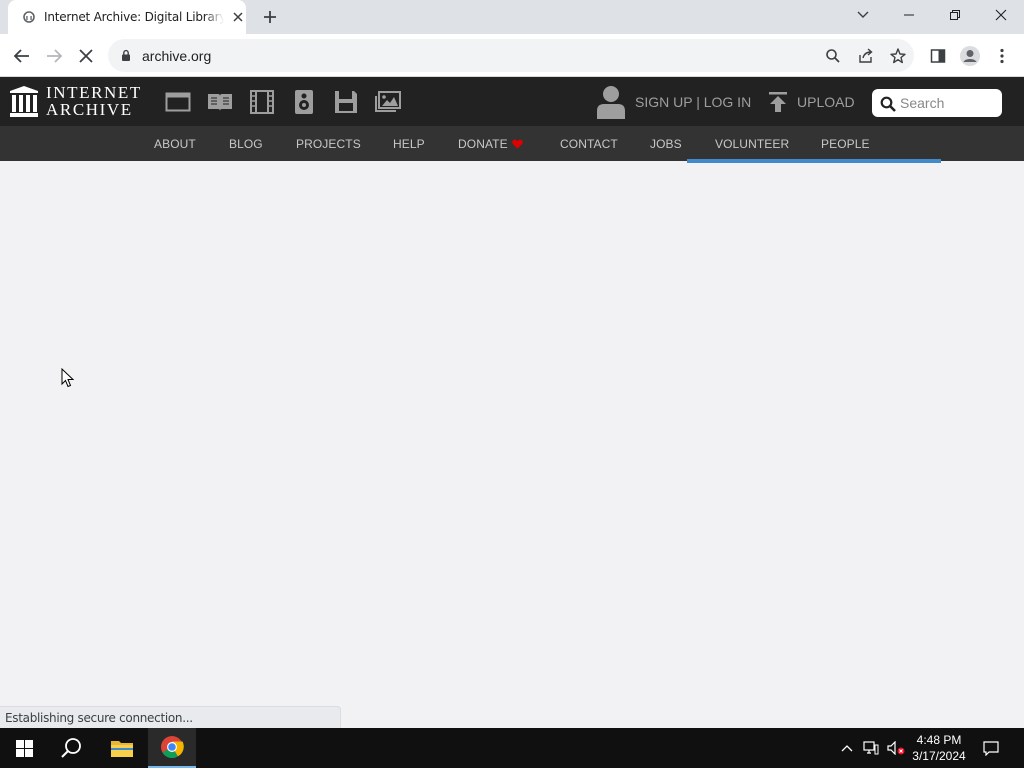 The height and width of the screenshot is (768, 1024). Describe the element at coordinates (939, 748) in the screenshot. I see `clock: 4:48 PM 3/17/2024` at that location.